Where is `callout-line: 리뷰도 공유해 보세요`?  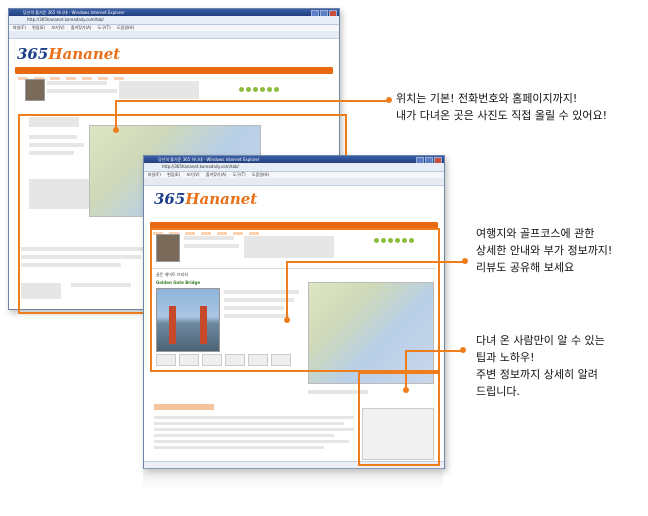 callout-line: 리뷰도 공유해 보세요 is located at coordinates (525, 267).